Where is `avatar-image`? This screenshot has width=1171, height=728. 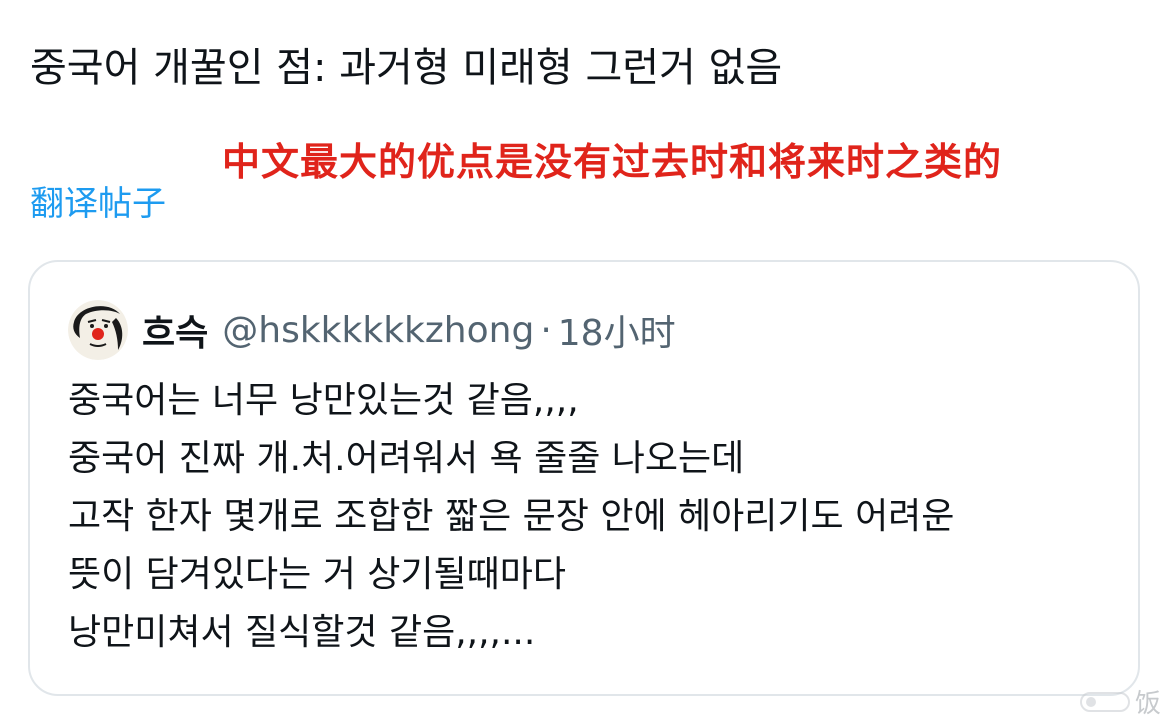 avatar-image is located at coordinates (98, 330).